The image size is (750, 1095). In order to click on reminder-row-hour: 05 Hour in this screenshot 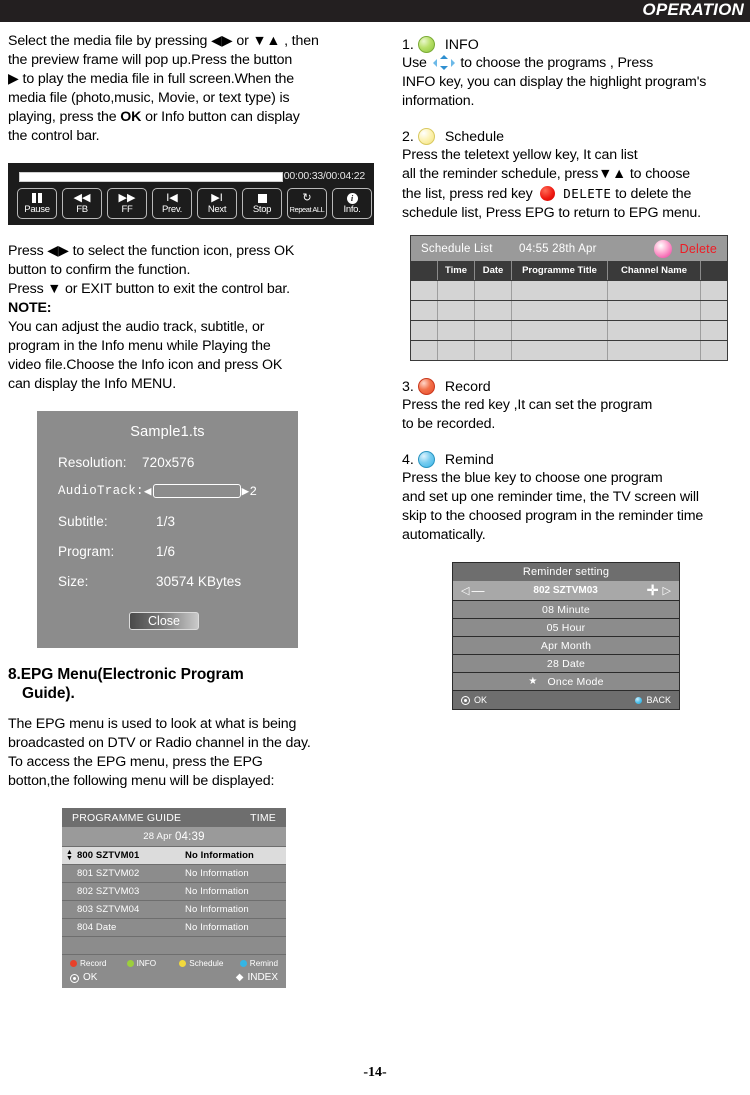, I will do `click(566, 627)`.